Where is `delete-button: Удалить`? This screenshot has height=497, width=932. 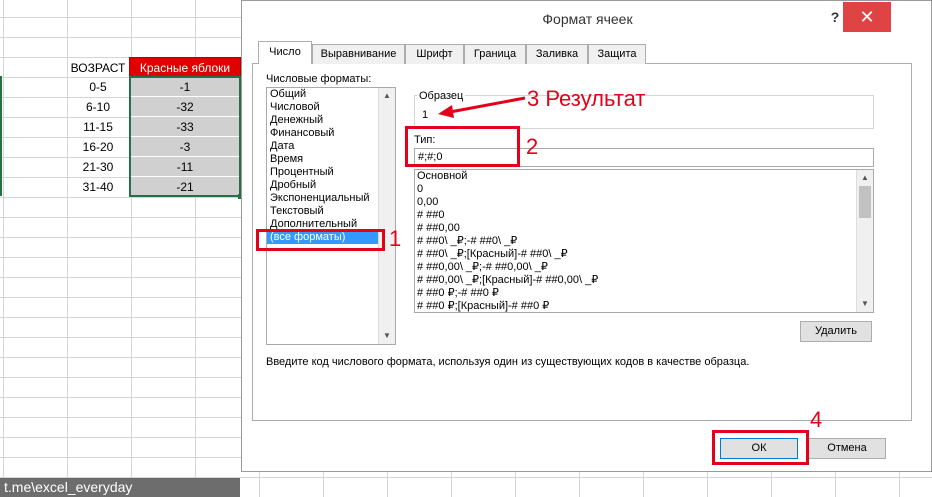 delete-button: Удалить is located at coordinates (836, 331).